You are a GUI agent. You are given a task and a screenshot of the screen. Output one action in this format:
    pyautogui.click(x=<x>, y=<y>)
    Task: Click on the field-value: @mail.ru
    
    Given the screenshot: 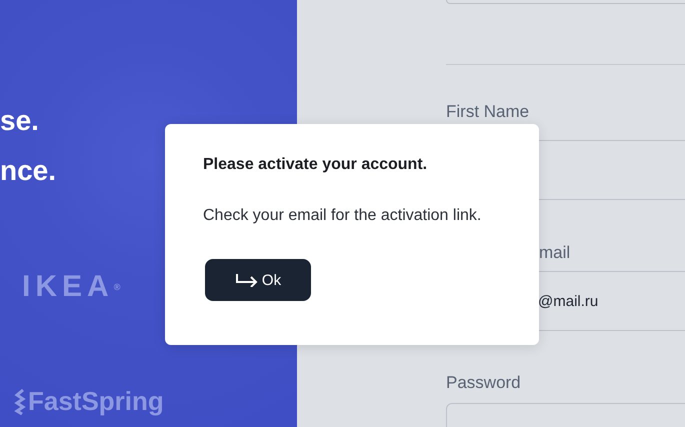 What is the action you would take?
    pyautogui.click(x=568, y=301)
    